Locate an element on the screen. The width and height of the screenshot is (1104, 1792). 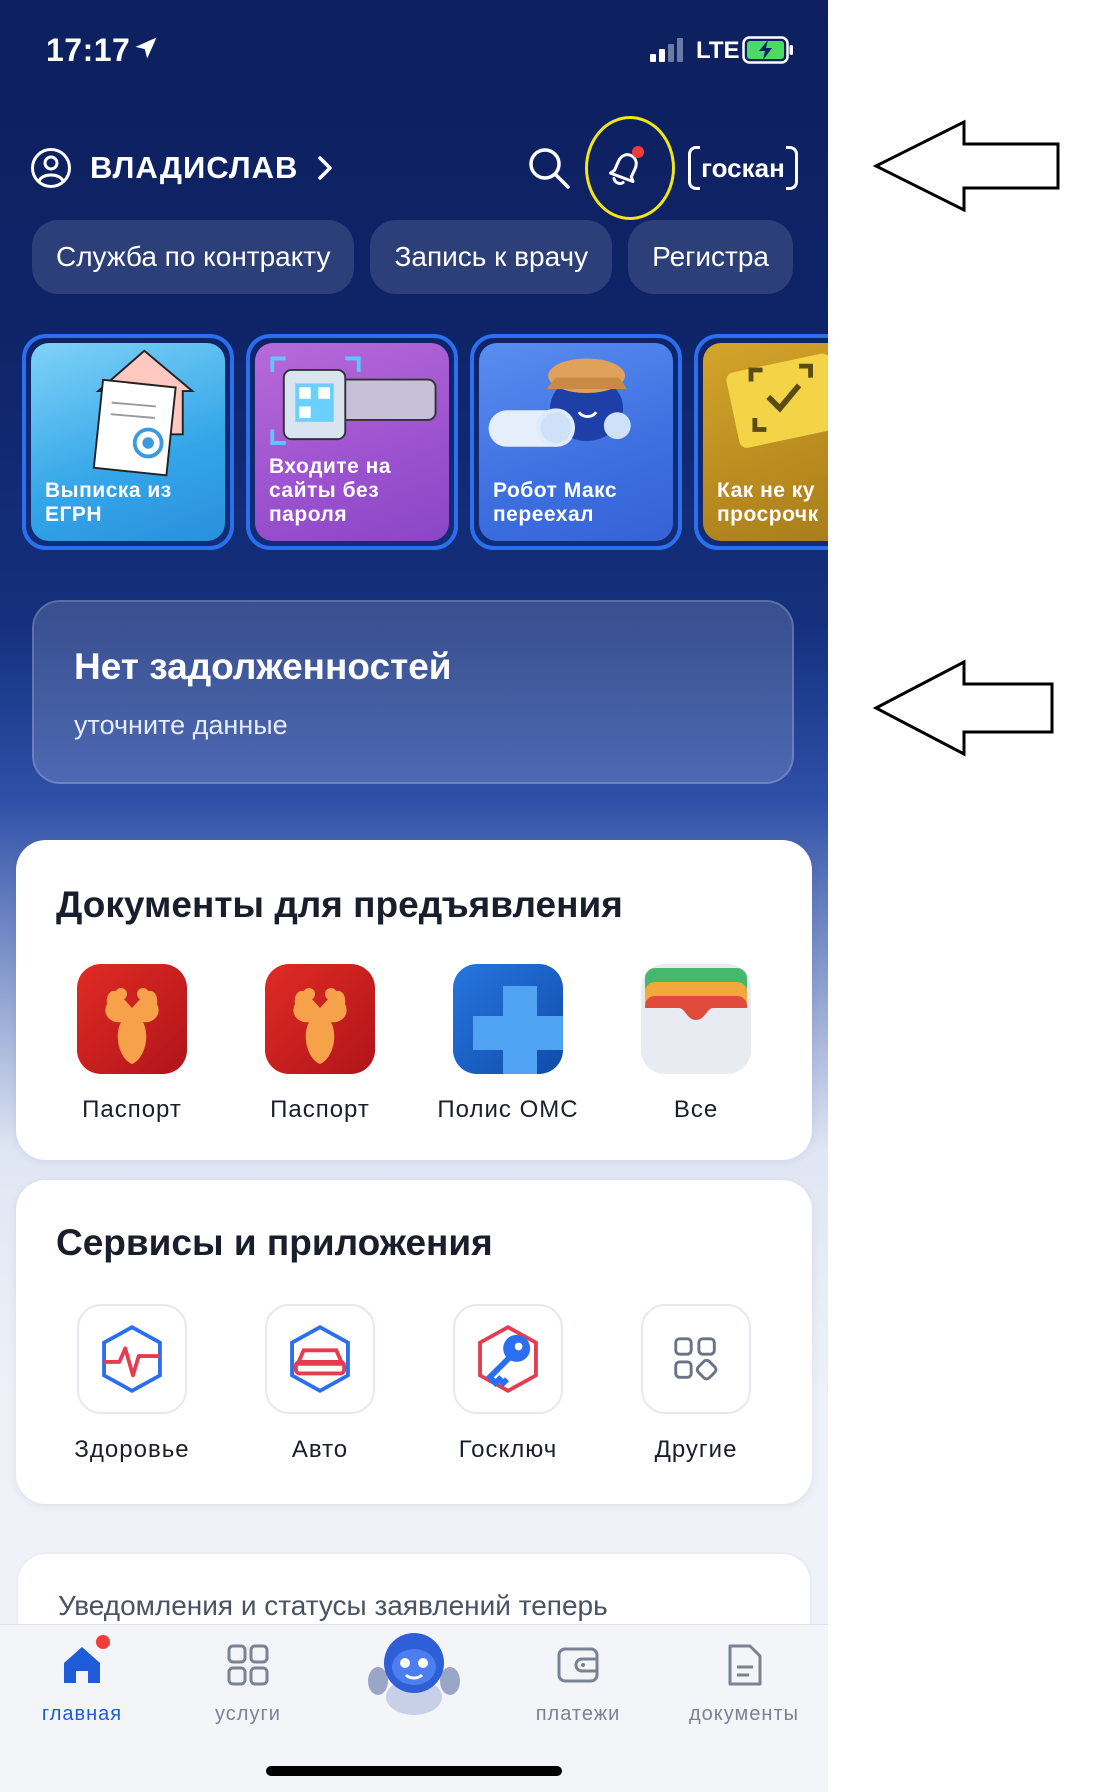
story-title: Выписка из ЕГРН is located at coordinates (108, 502).